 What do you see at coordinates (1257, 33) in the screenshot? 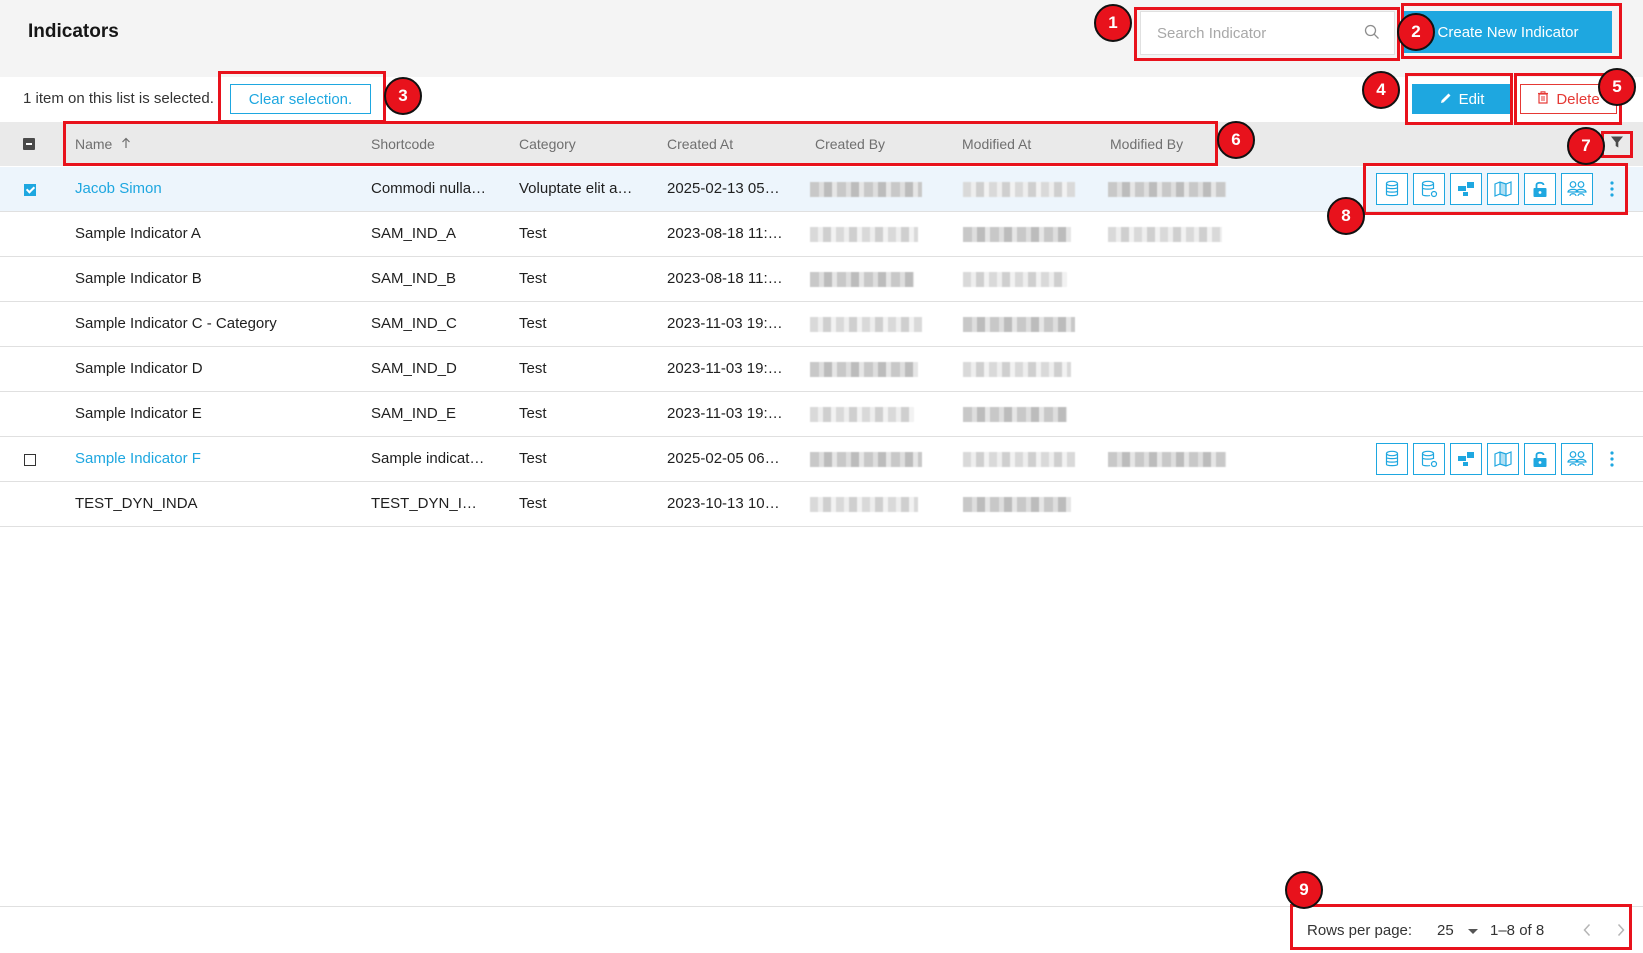
I see `search-input` at bounding box center [1257, 33].